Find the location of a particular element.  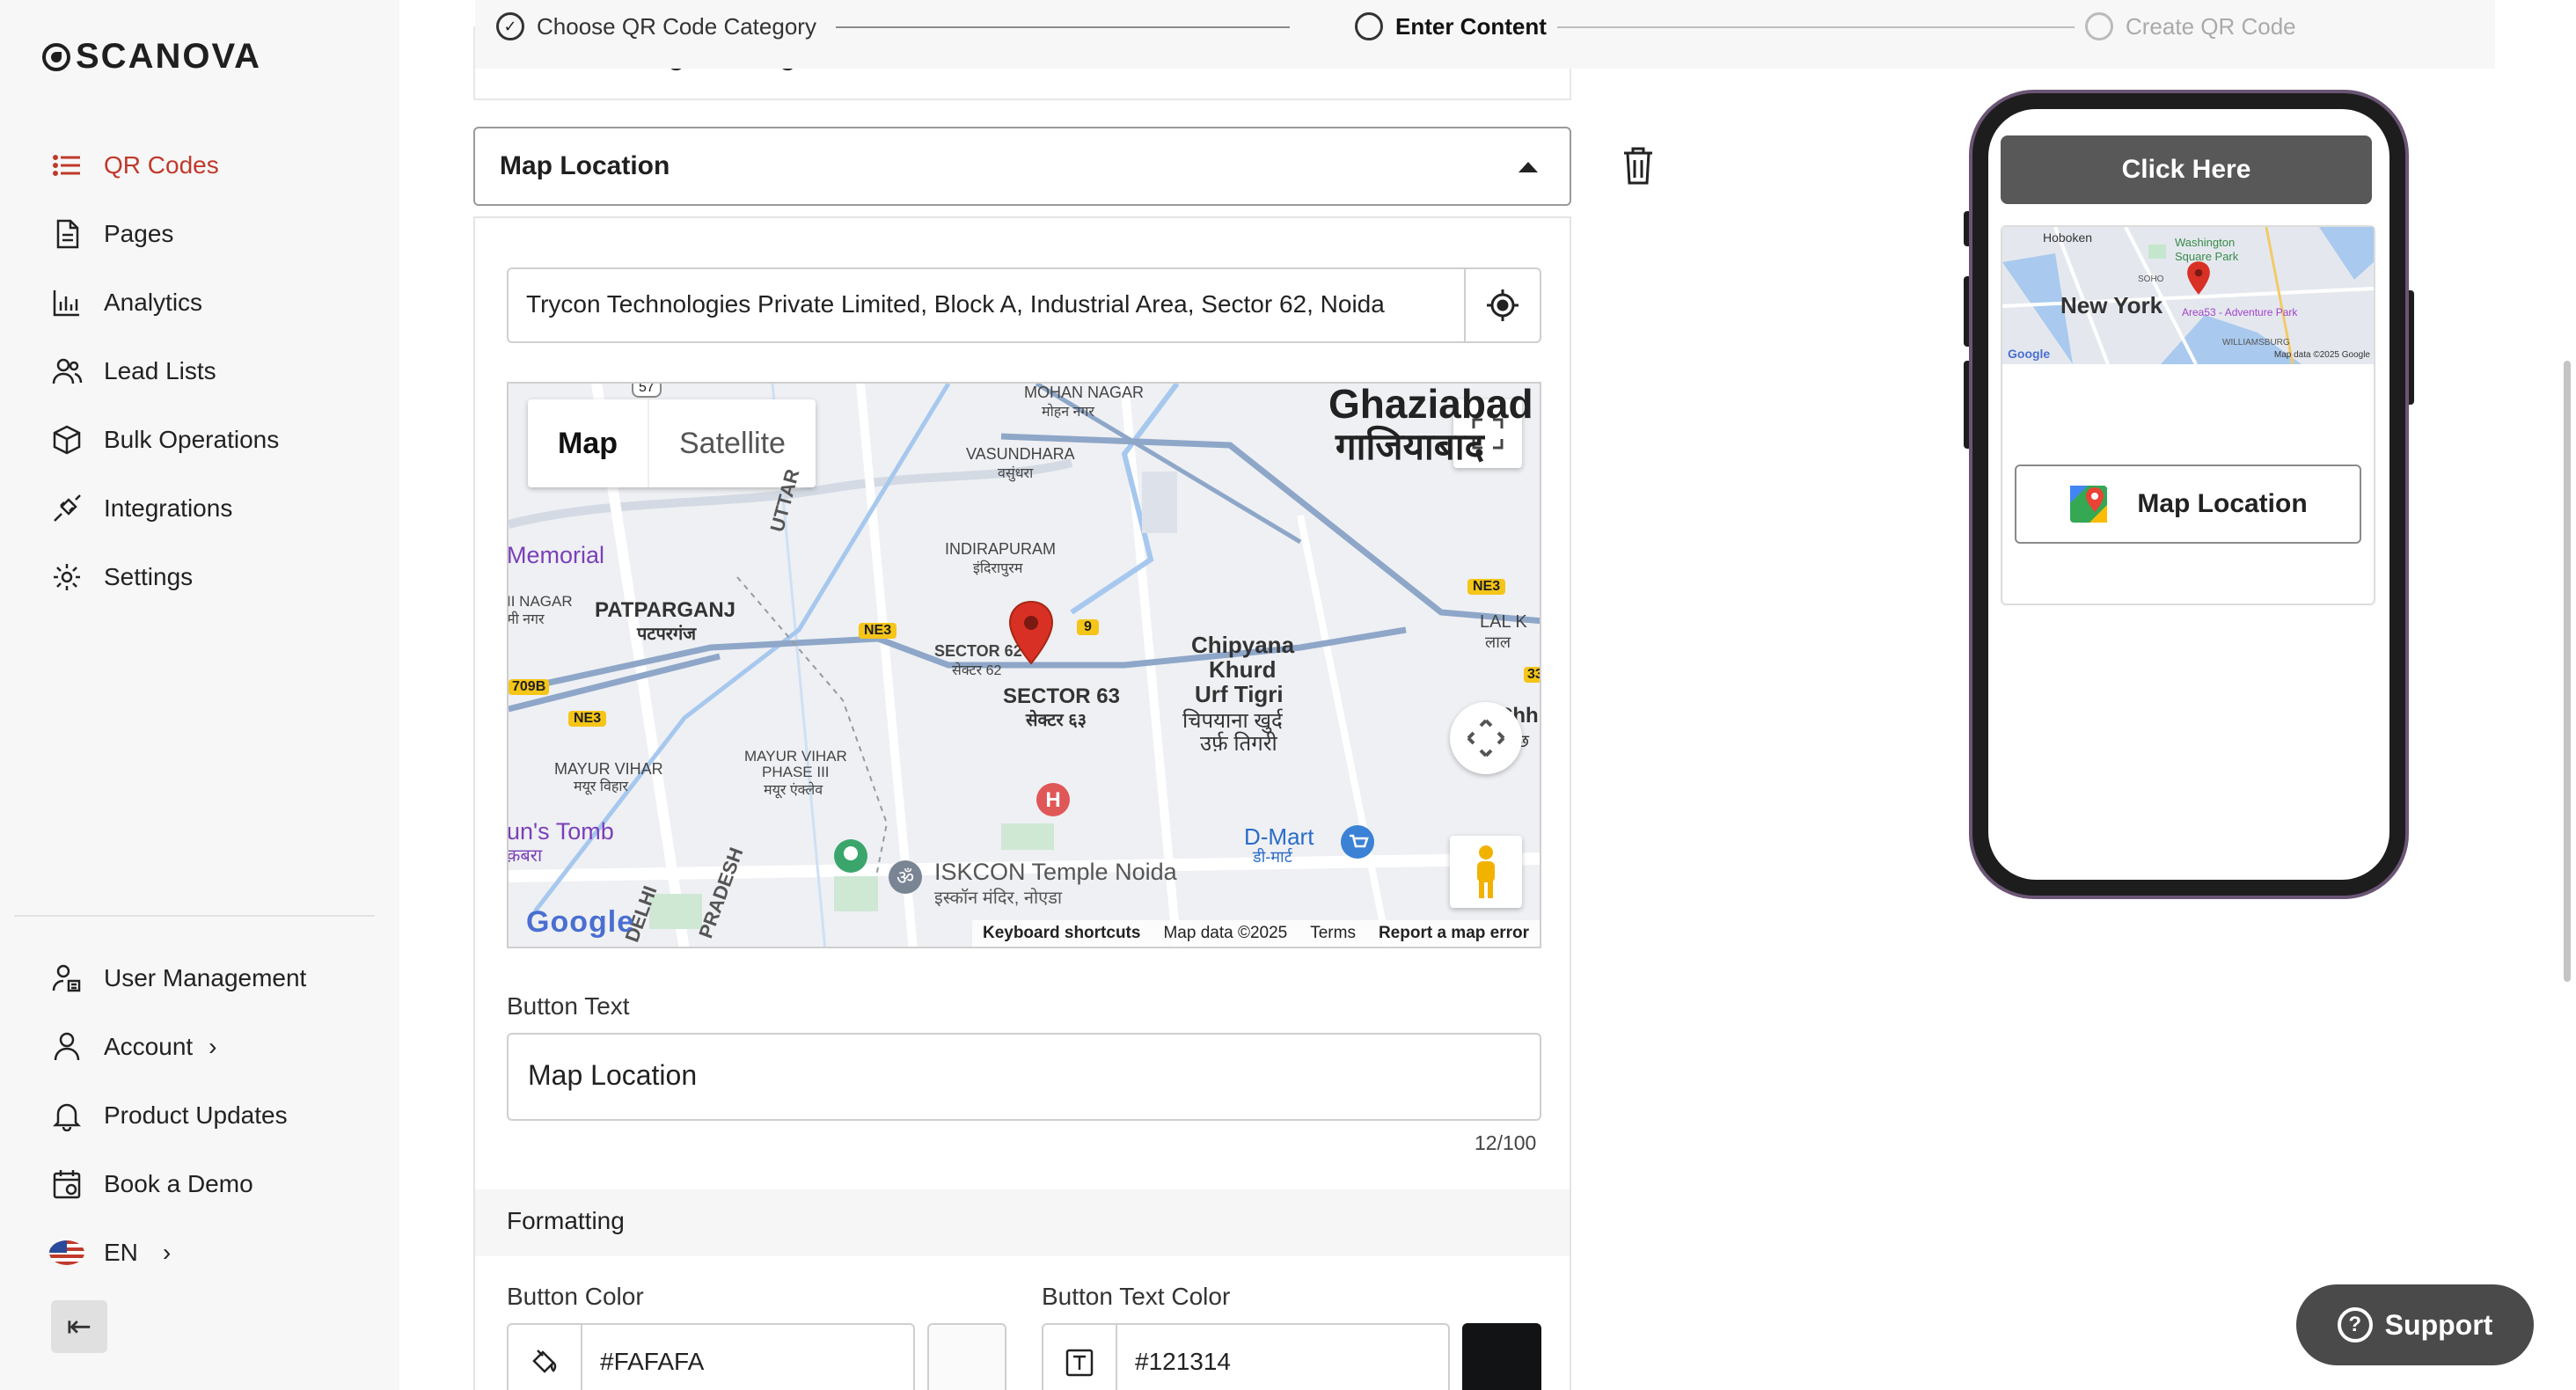

trash-icon is located at coordinates (1638, 165).